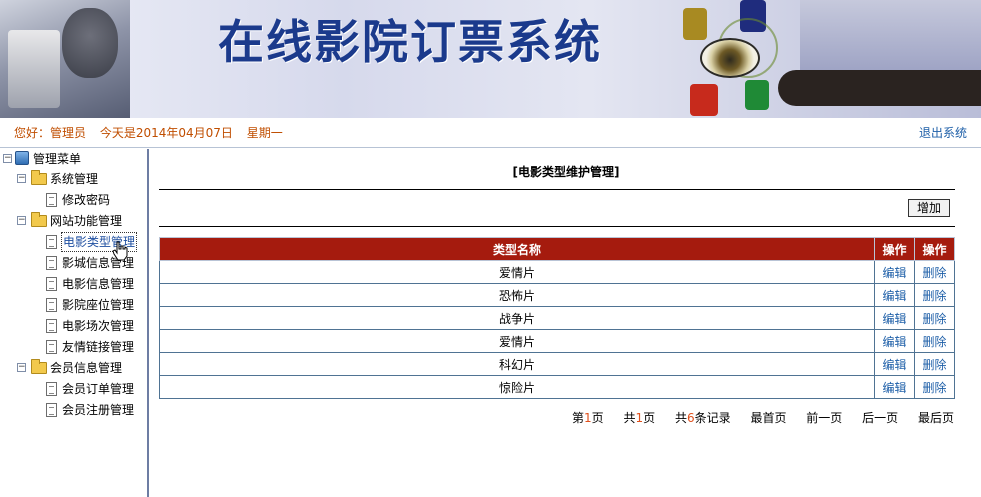 Image resolution: width=981 pixels, height=497 pixels. What do you see at coordinates (166, 133) in the screenshot?
I see `date-text: 今天是2014年04月07日` at bounding box center [166, 133].